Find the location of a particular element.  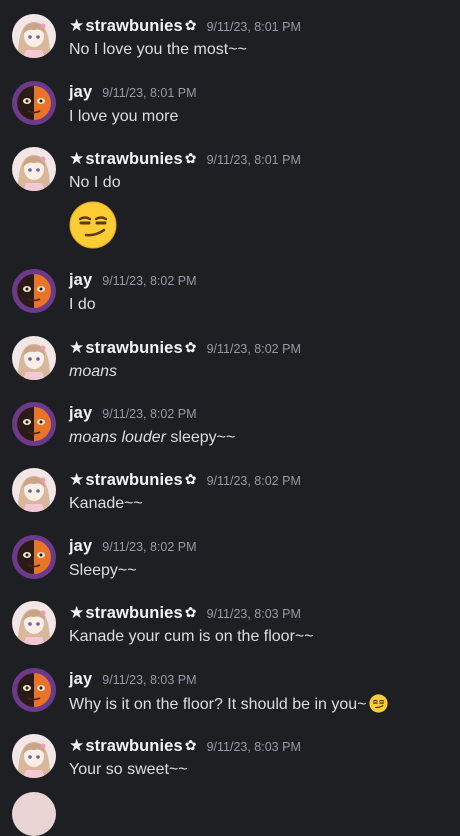

message-text: No I love you the most~~ is located at coordinates (158, 49).